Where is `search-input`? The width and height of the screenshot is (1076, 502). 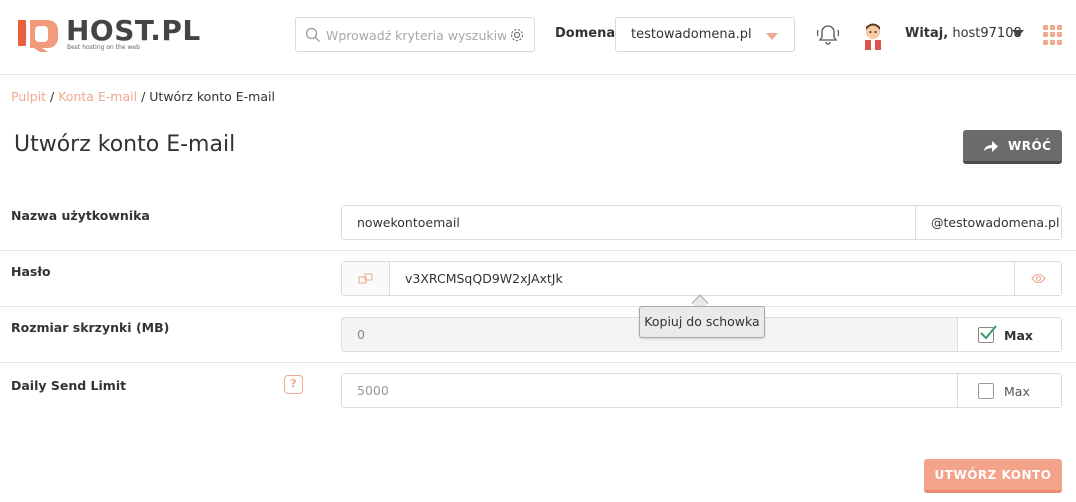
search-input is located at coordinates (416, 35).